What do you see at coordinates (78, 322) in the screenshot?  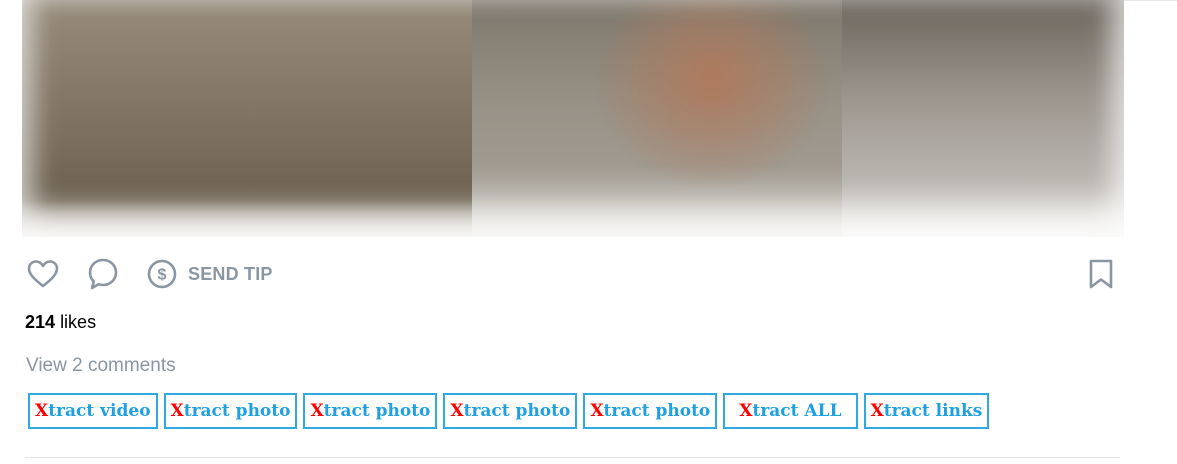 I see `likes-label: likes` at bounding box center [78, 322].